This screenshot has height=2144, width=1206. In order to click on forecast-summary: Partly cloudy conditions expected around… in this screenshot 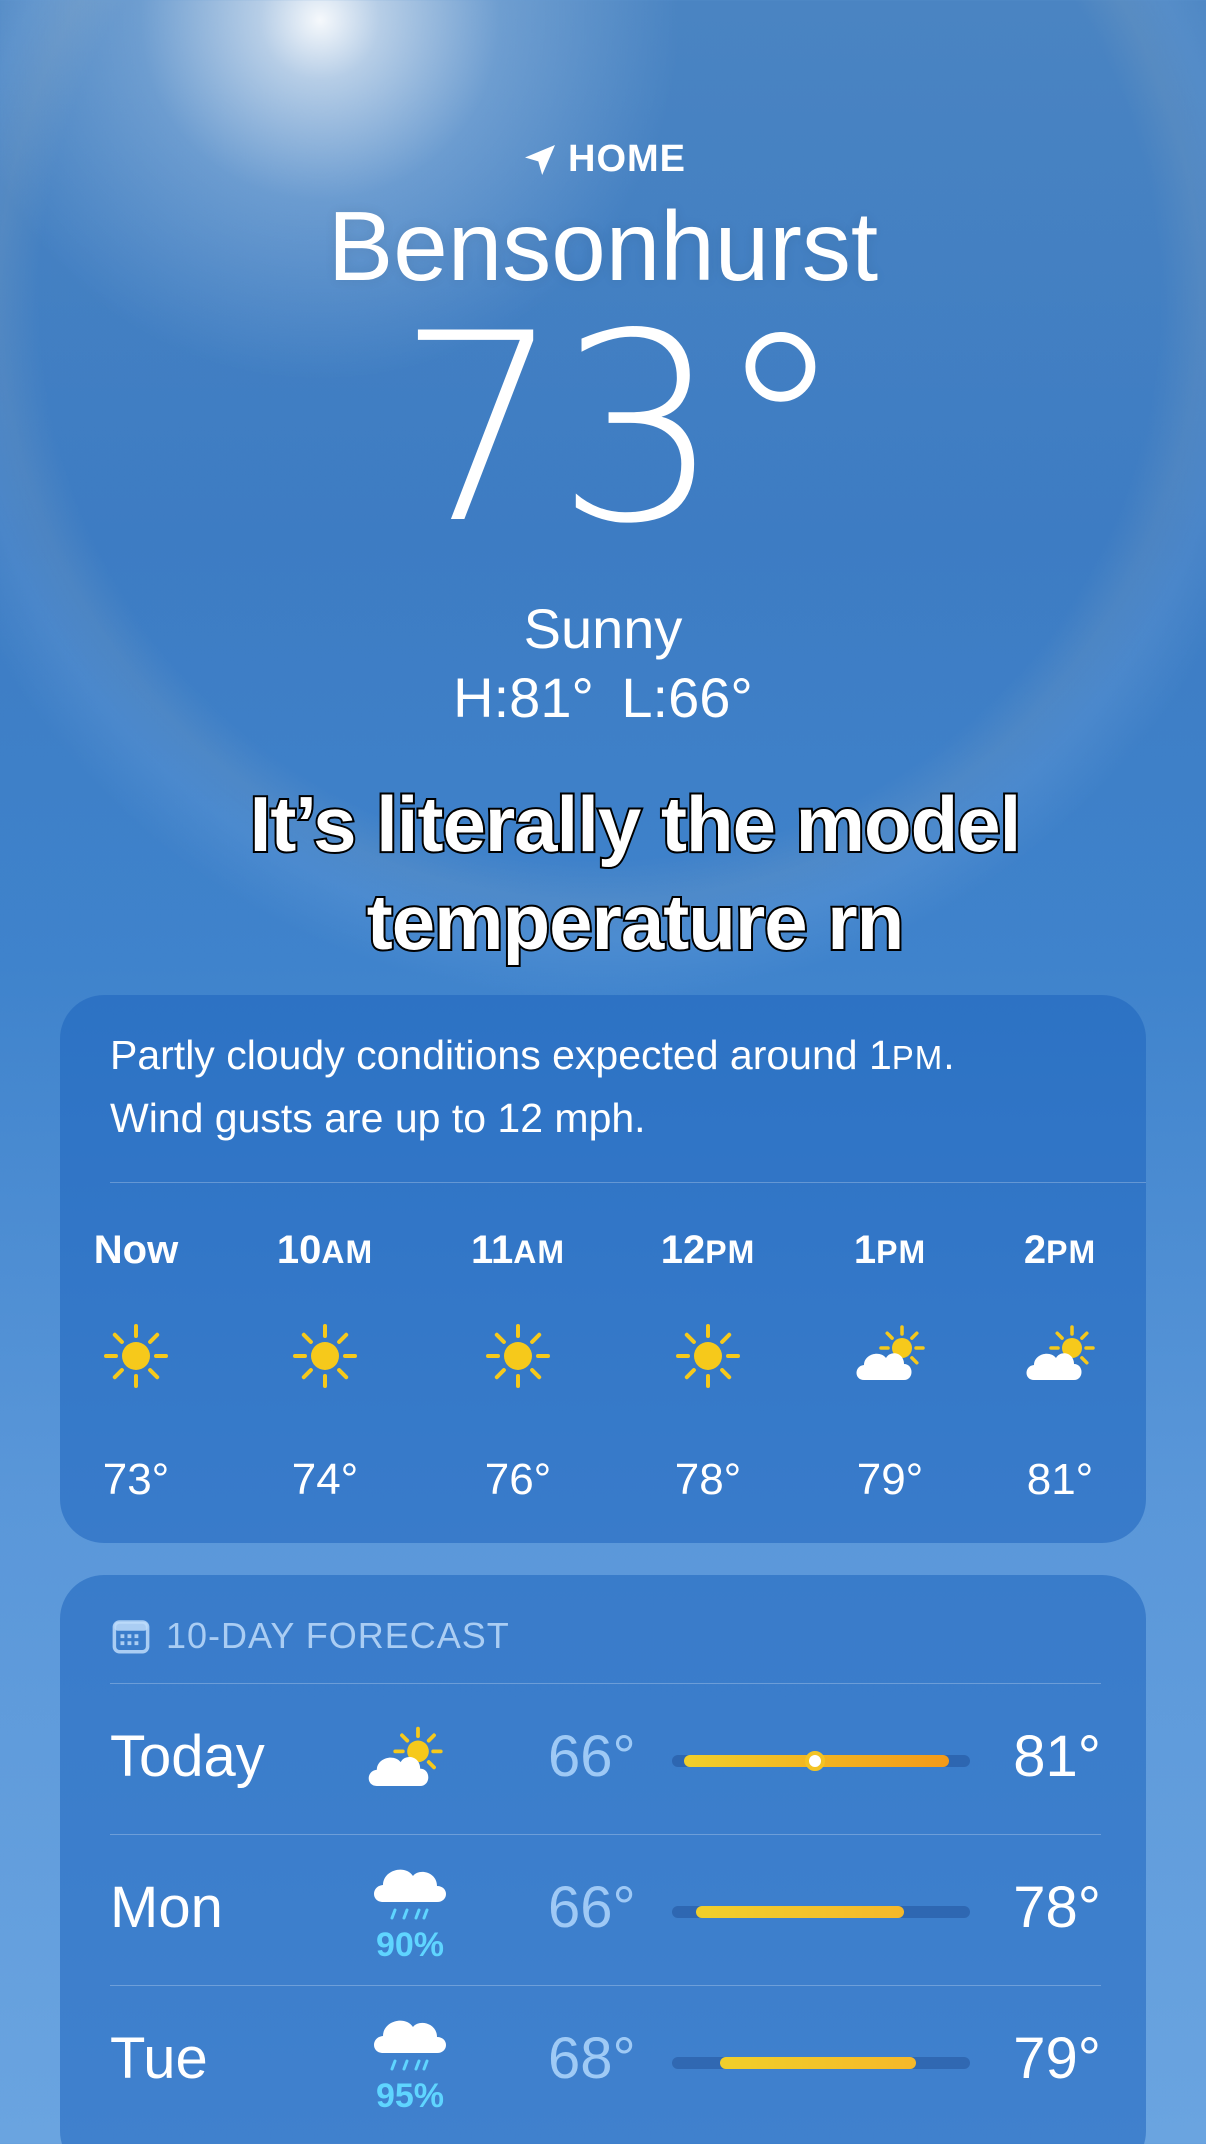, I will do `click(610, 1086)`.